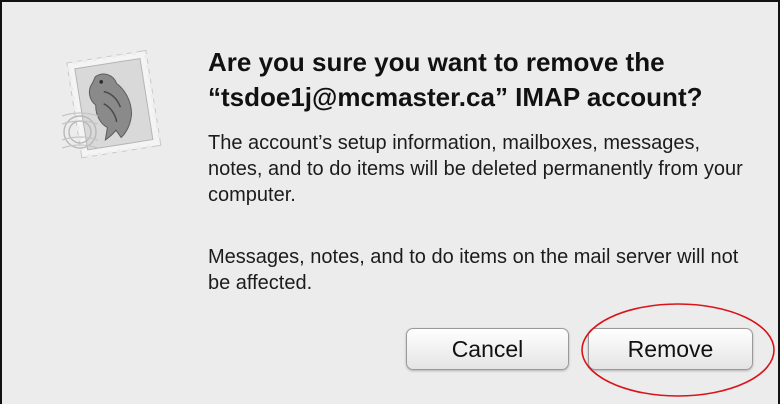 The width and height of the screenshot is (780, 404). I want to click on remove-button: Remove, so click(670, 349).